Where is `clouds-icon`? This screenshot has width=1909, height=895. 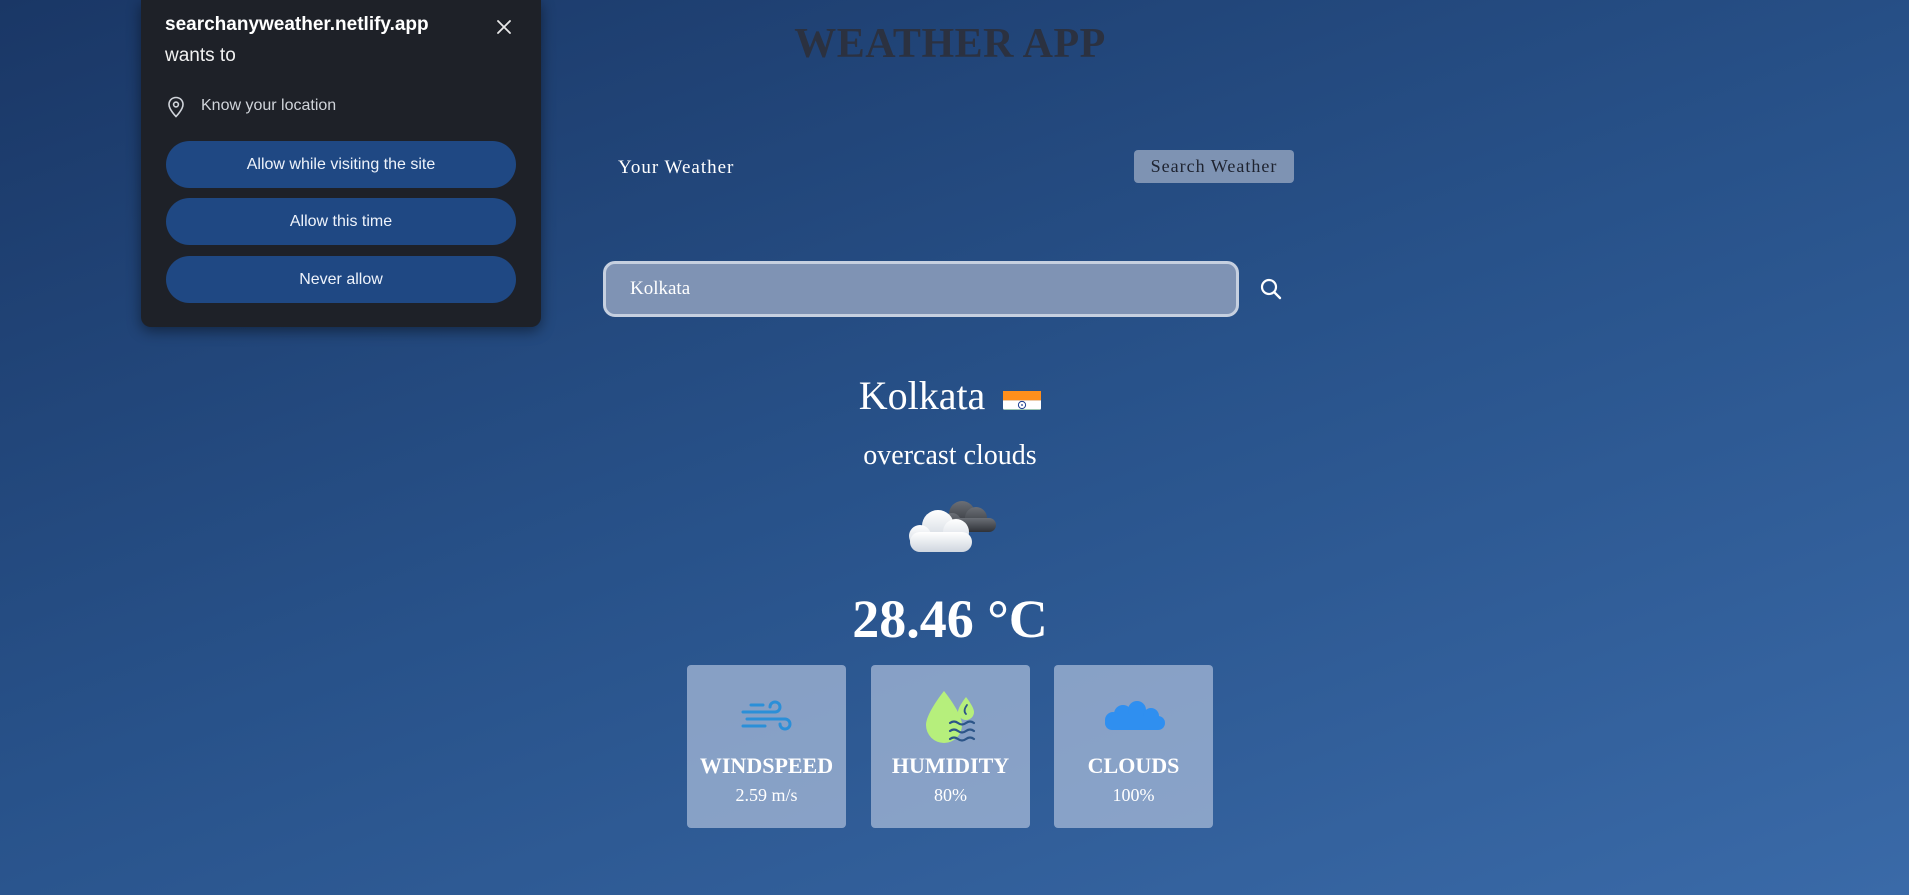 clouds-icon is located at coordinates (1134, 715).